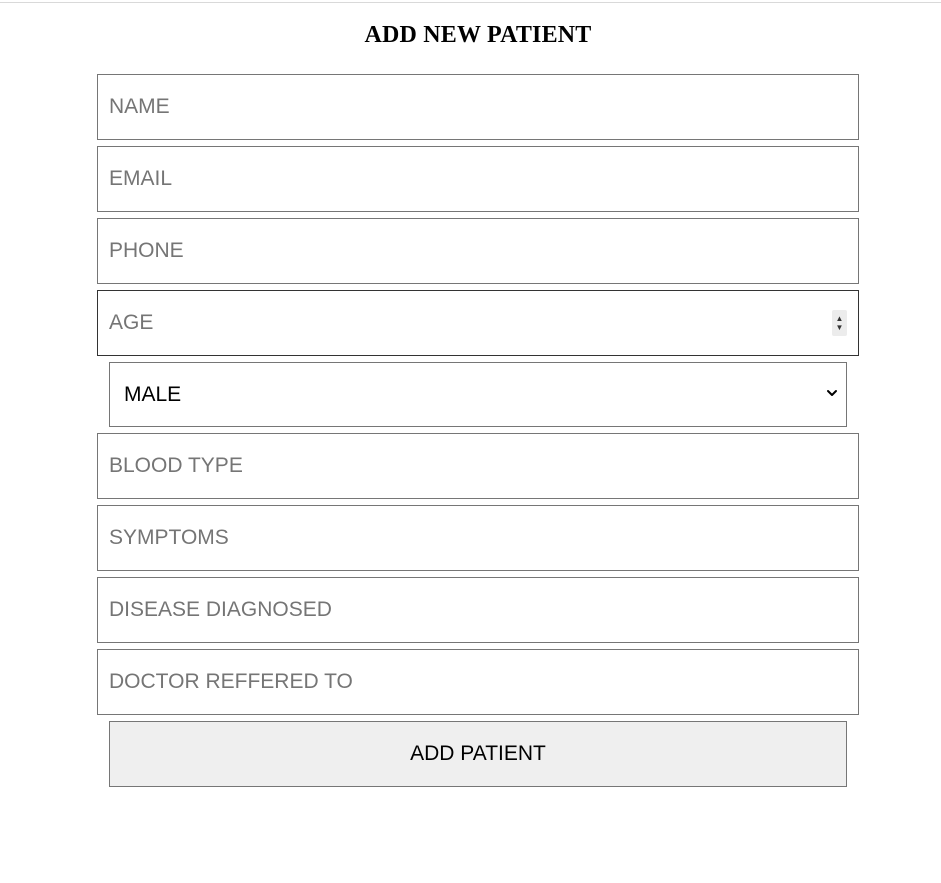 The image size is (941, 883). What do you see at coordinates (478, 107) in the screenshot?
I see `name-input: NAME` at bounding box center [478, 107].